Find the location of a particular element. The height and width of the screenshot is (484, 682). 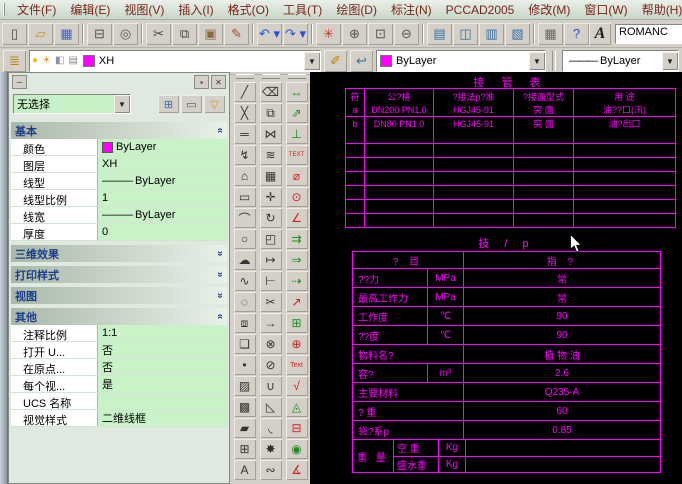

menu-item: 视图(V) is located at coordinates (144, 9).